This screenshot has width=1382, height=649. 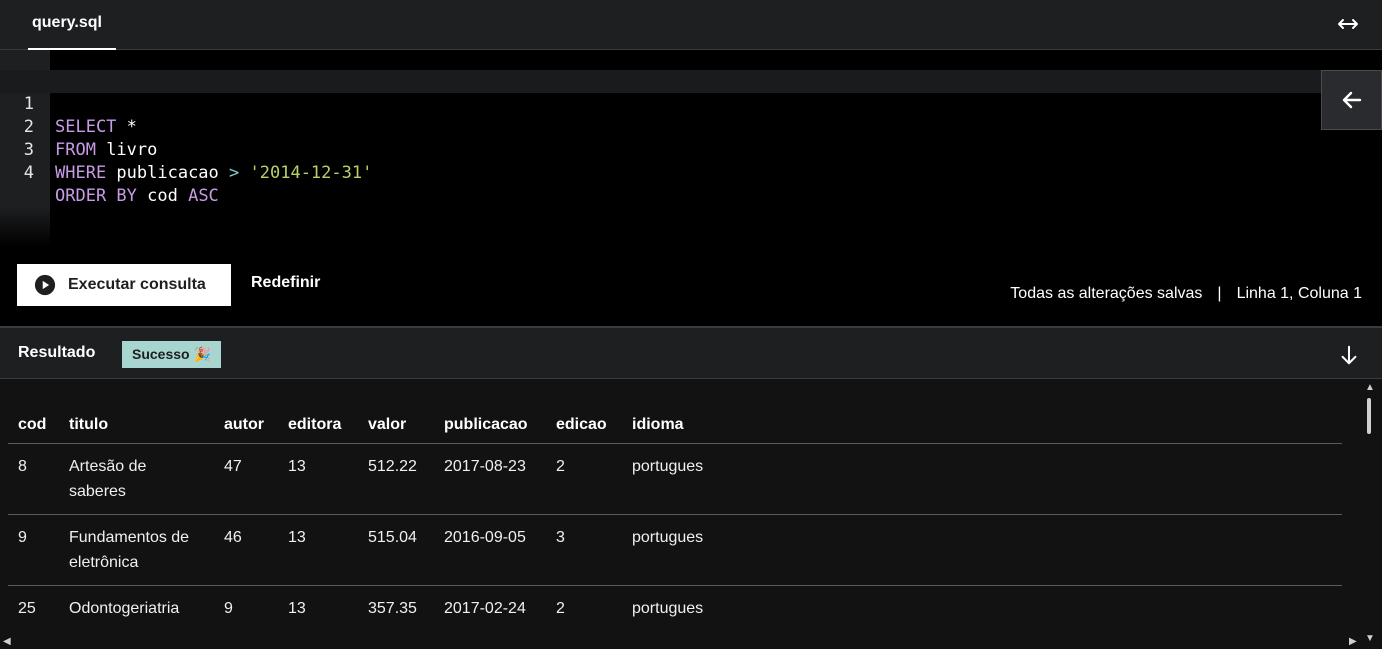 What do you see at coordinates (136, 617) in the screenshot?
I see `table-cell: Odontogeriatria` at bounding box center [136, 617].